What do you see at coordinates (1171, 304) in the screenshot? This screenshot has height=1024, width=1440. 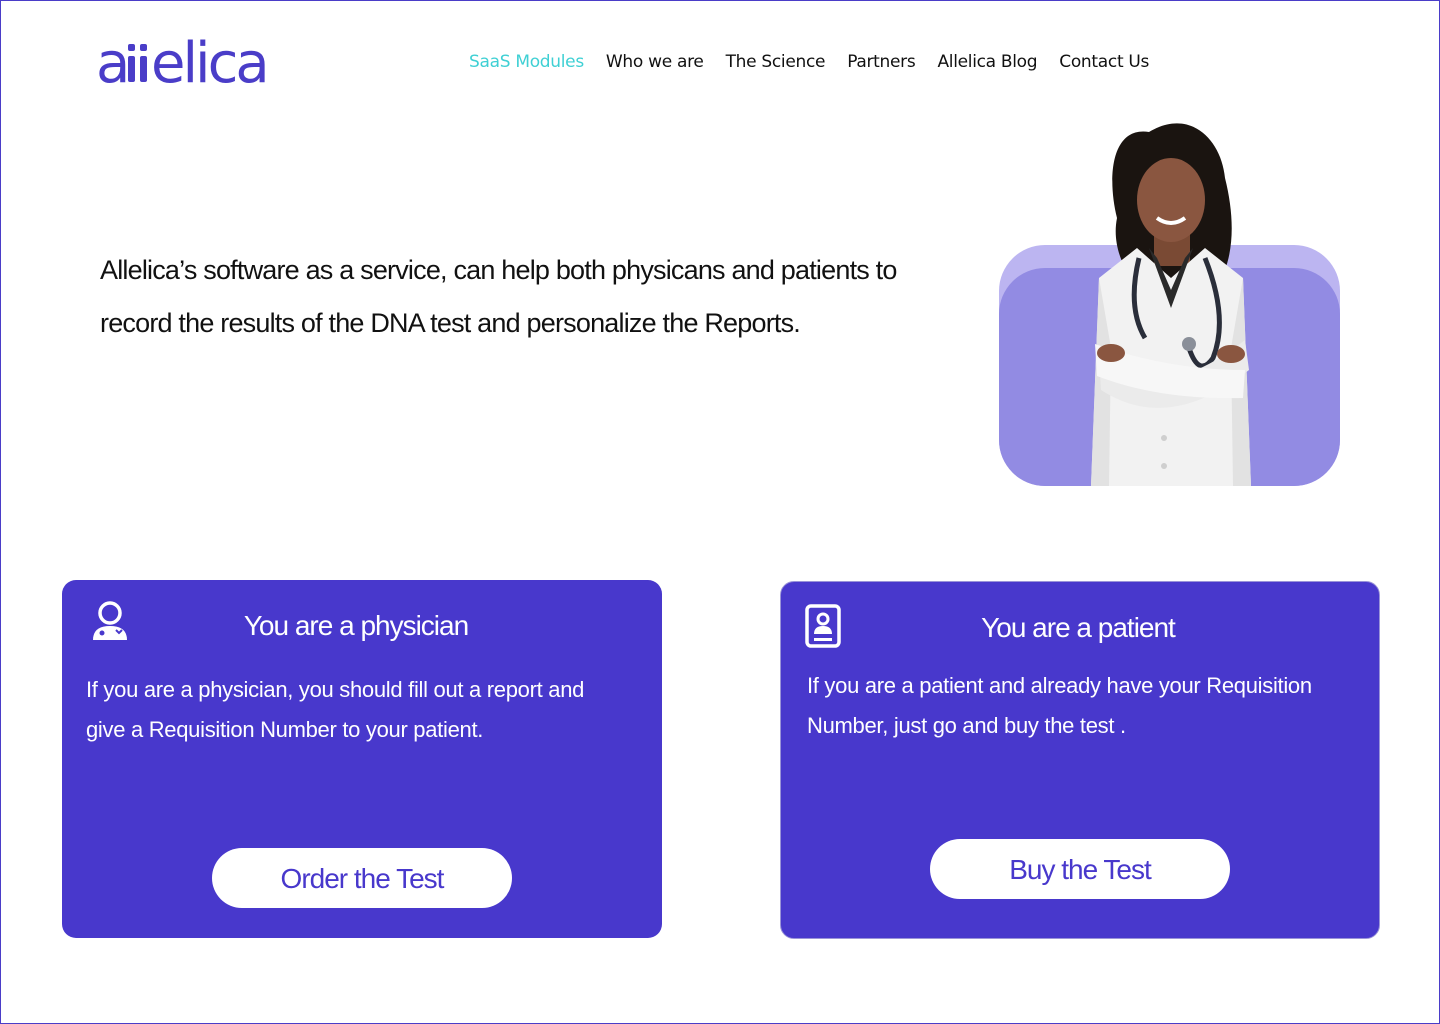 I see `doctor-photo` at bounding box center [1171, 304].